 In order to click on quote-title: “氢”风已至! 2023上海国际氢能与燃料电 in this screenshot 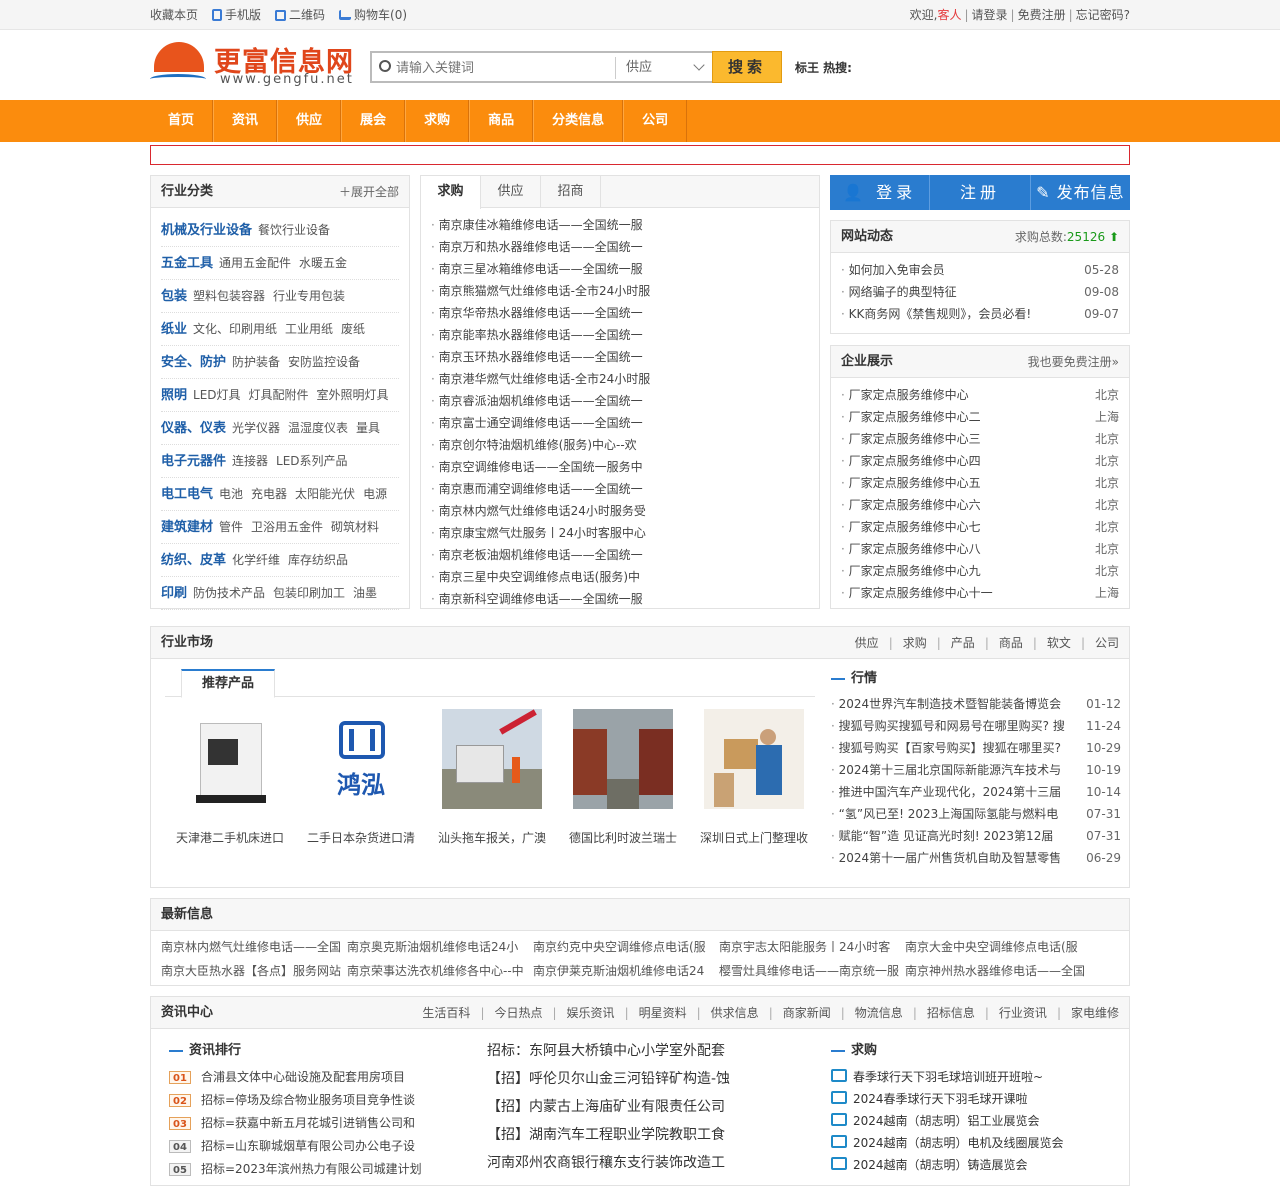, I will do `click(944, 814)`.